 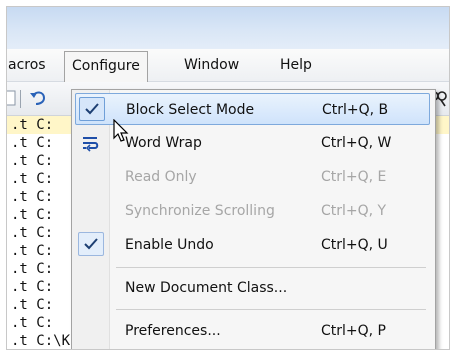 I want to click on menu-item-synchronize-scrolling: Synchronize Scrolling Ctrl+Q, Y, so click(x=252, y=211).